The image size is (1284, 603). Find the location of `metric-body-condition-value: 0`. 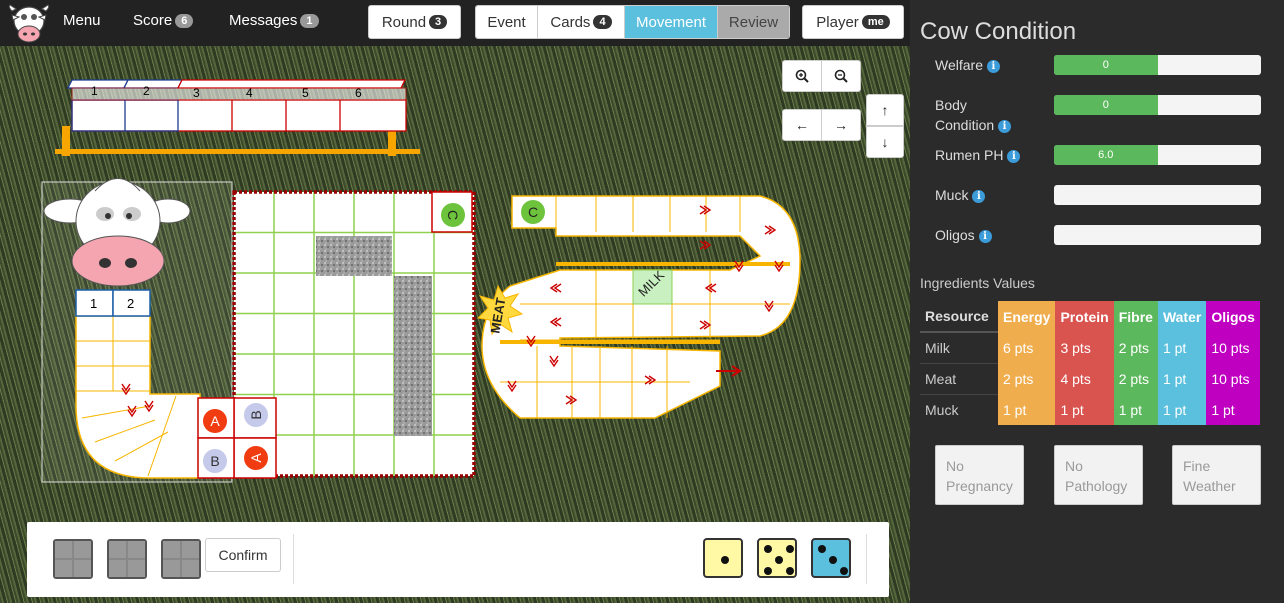

metric-body-condition-value: 0 is located at coordinates (1106, 105).